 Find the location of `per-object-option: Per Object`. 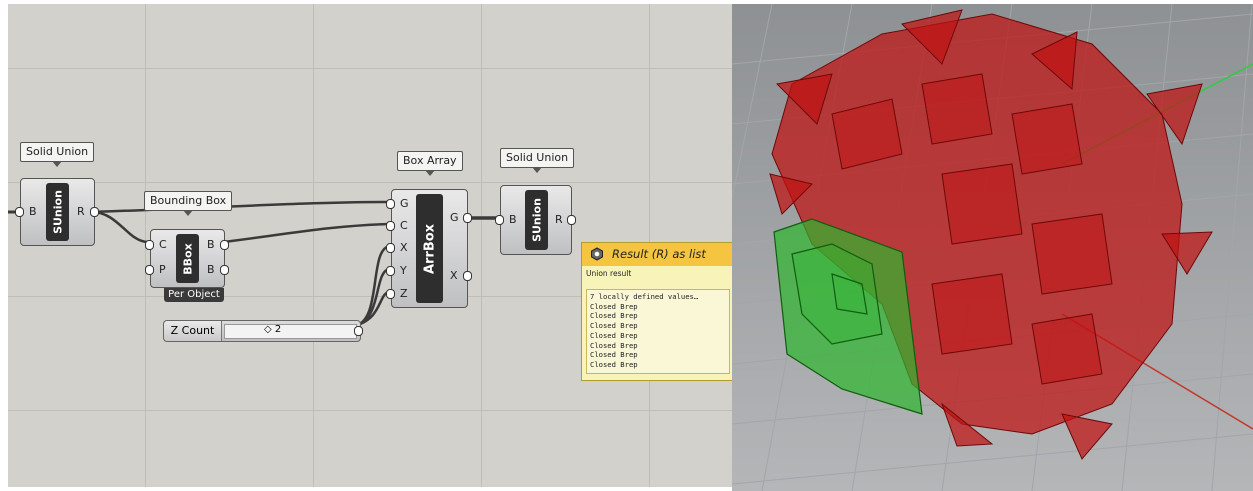

per-object-option: Per Object is located at coordinates (194, 295).